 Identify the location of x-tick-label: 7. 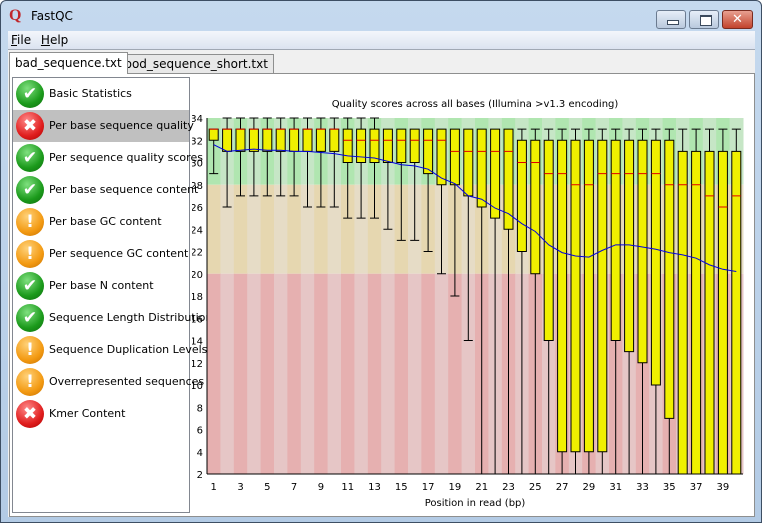
(294, 487).